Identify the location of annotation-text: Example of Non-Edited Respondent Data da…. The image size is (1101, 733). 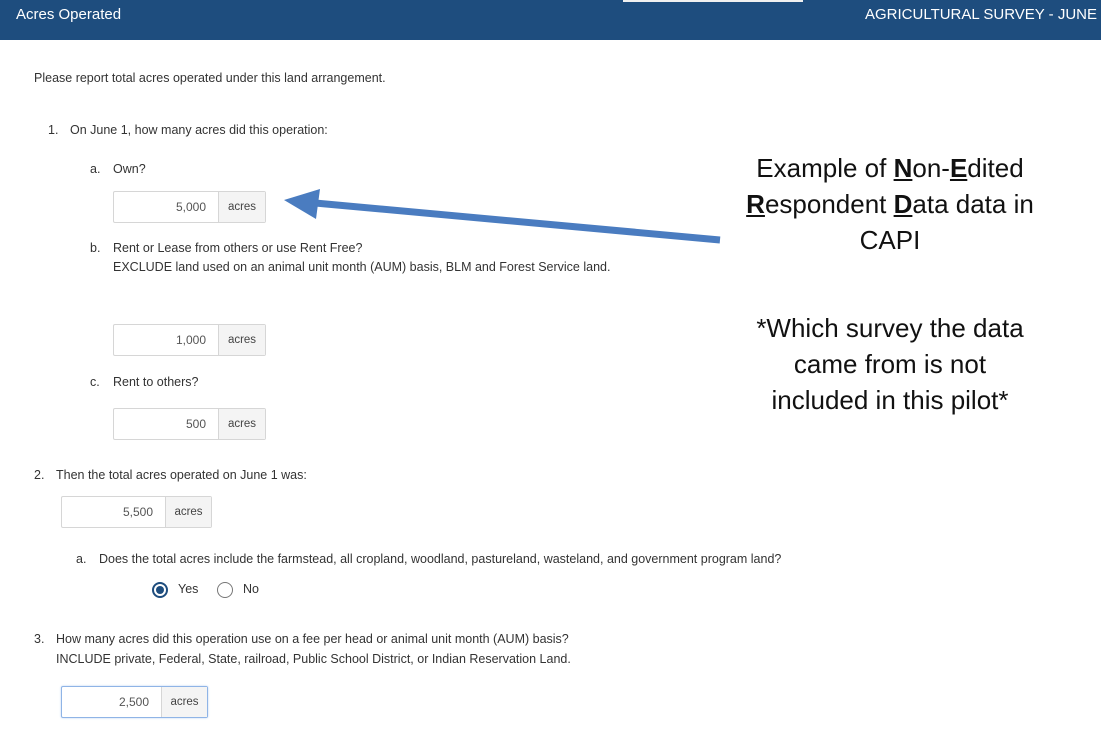
(890, 204).